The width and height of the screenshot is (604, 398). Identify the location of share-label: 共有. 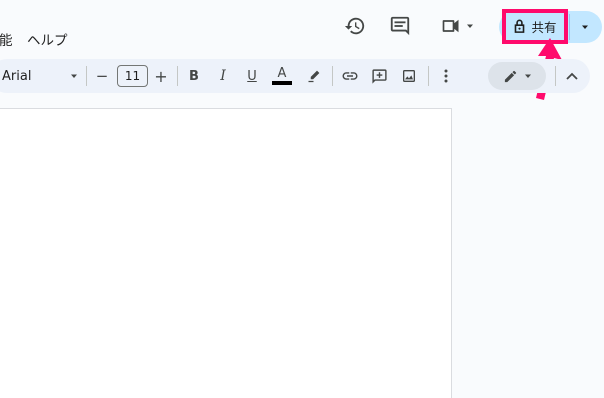
(544, 27).